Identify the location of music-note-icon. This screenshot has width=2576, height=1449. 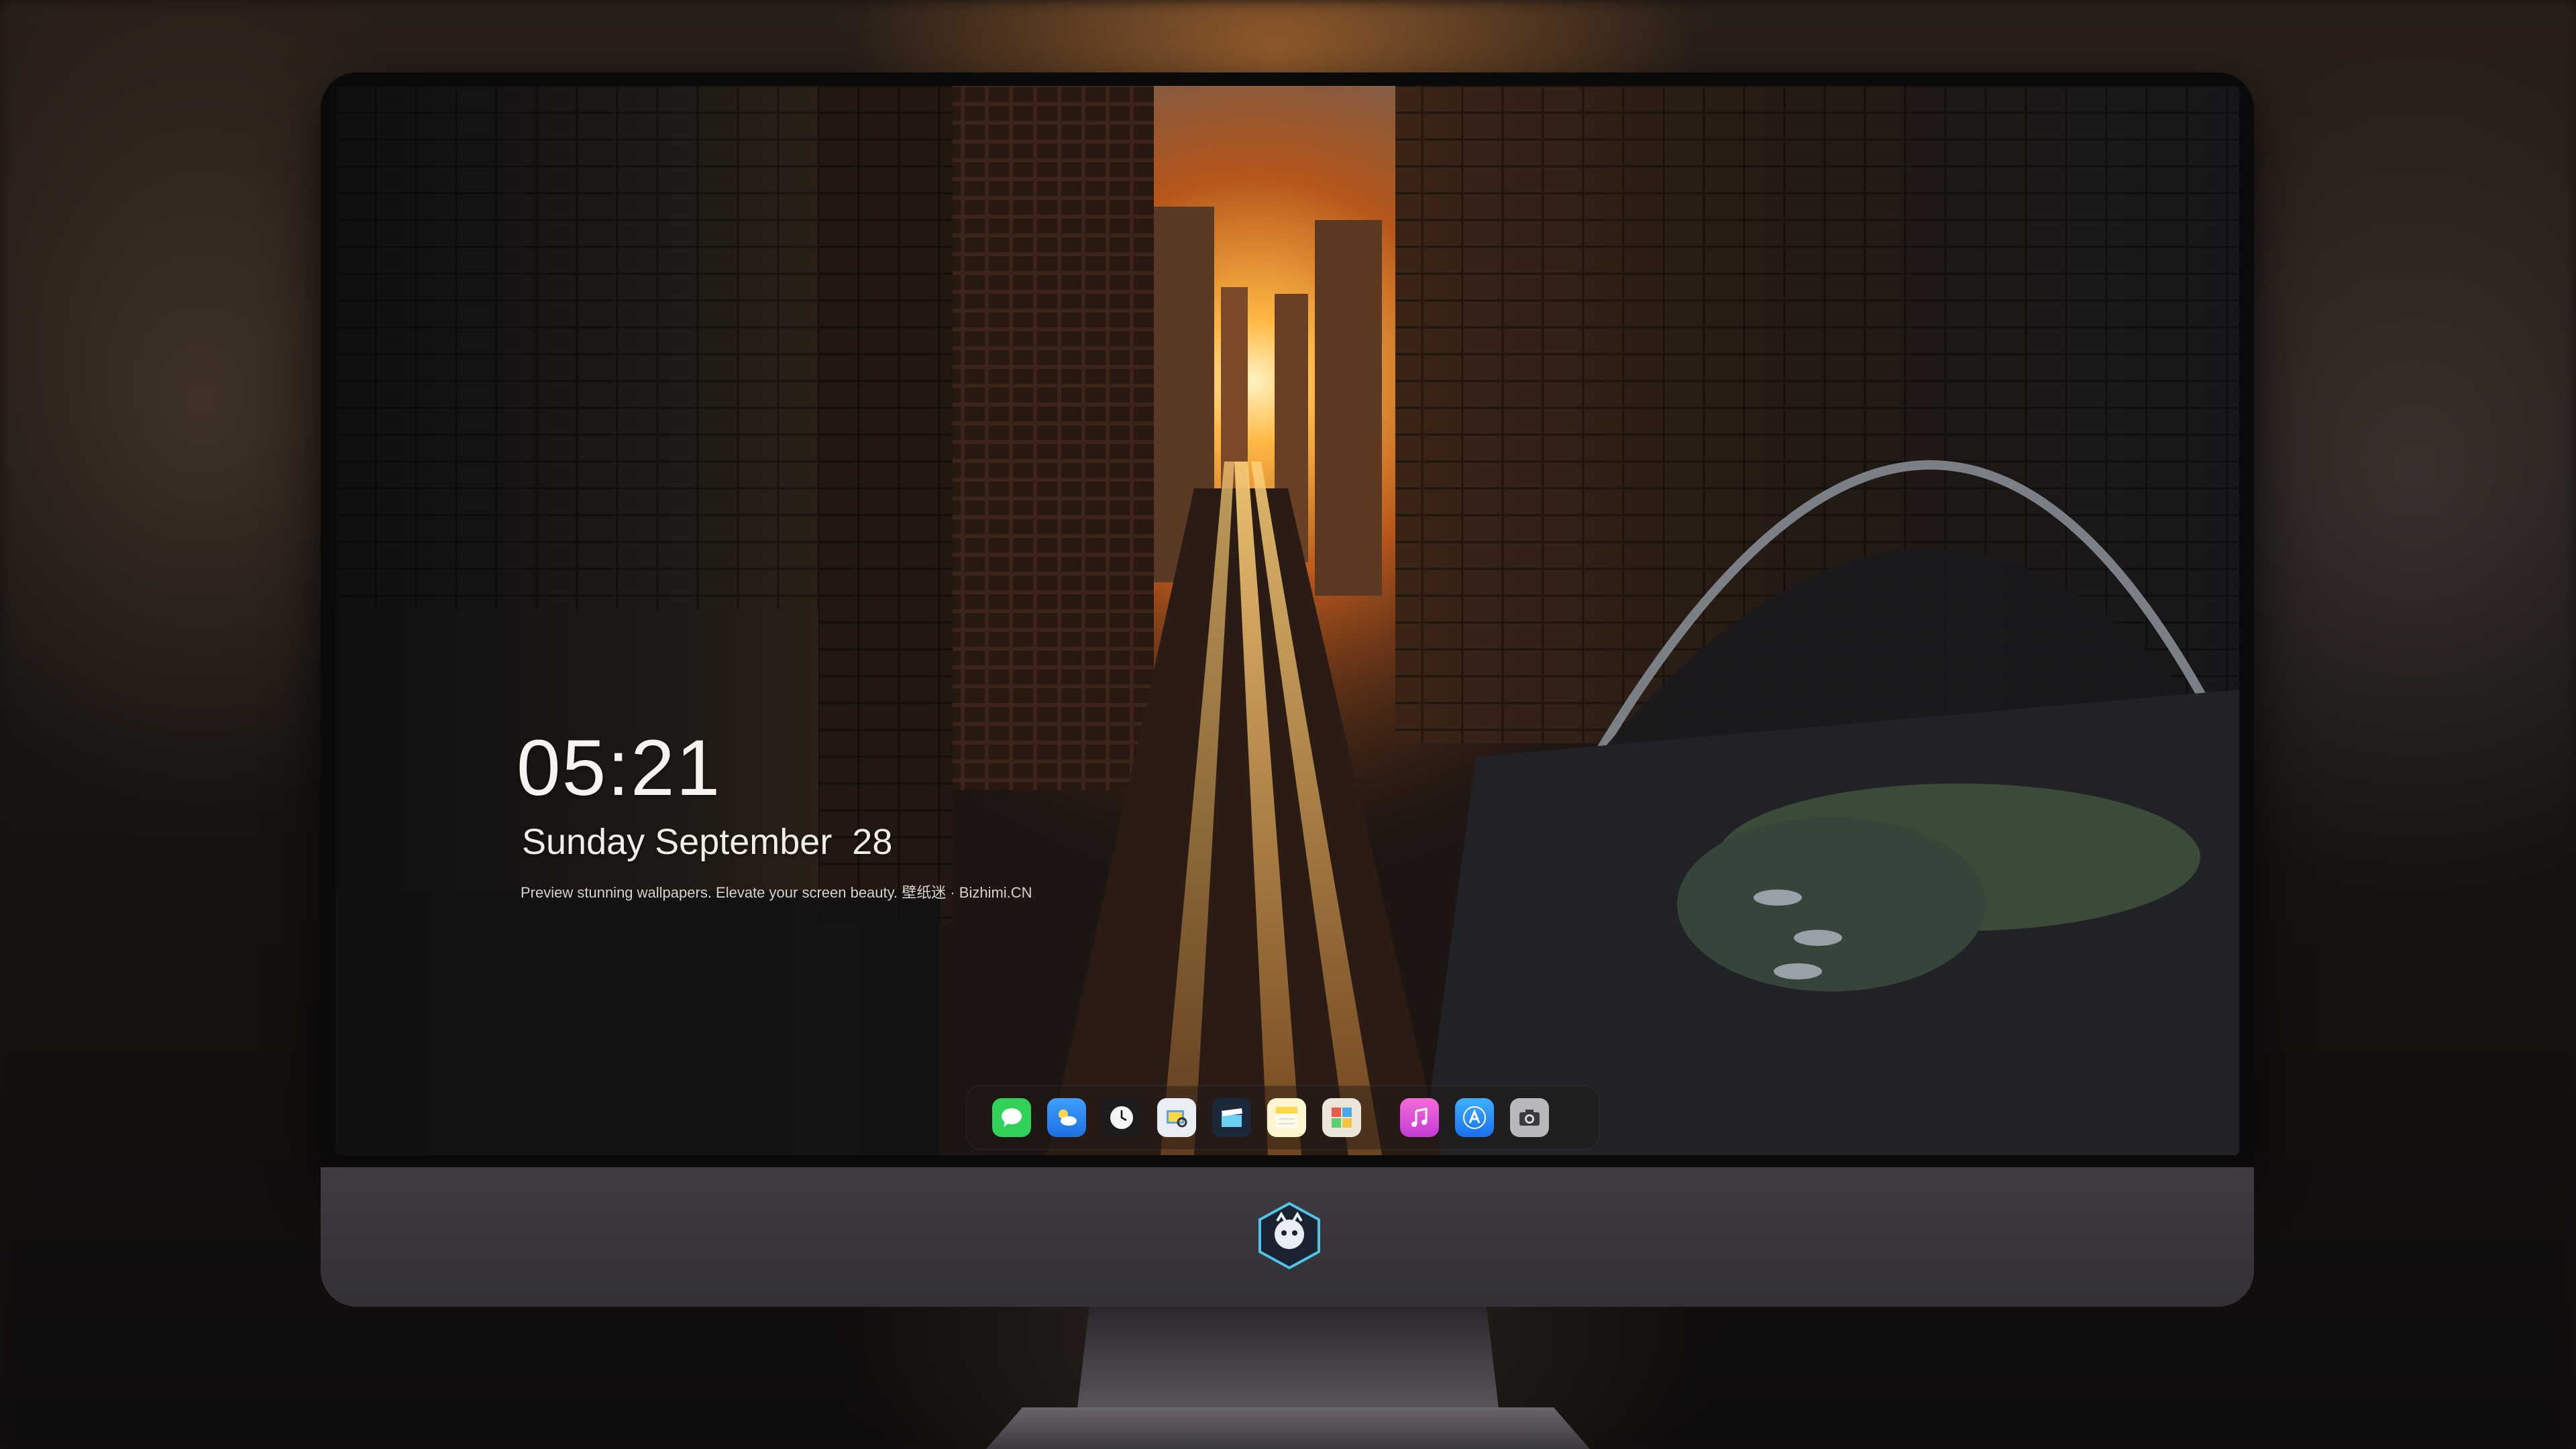
(1419, 1117).